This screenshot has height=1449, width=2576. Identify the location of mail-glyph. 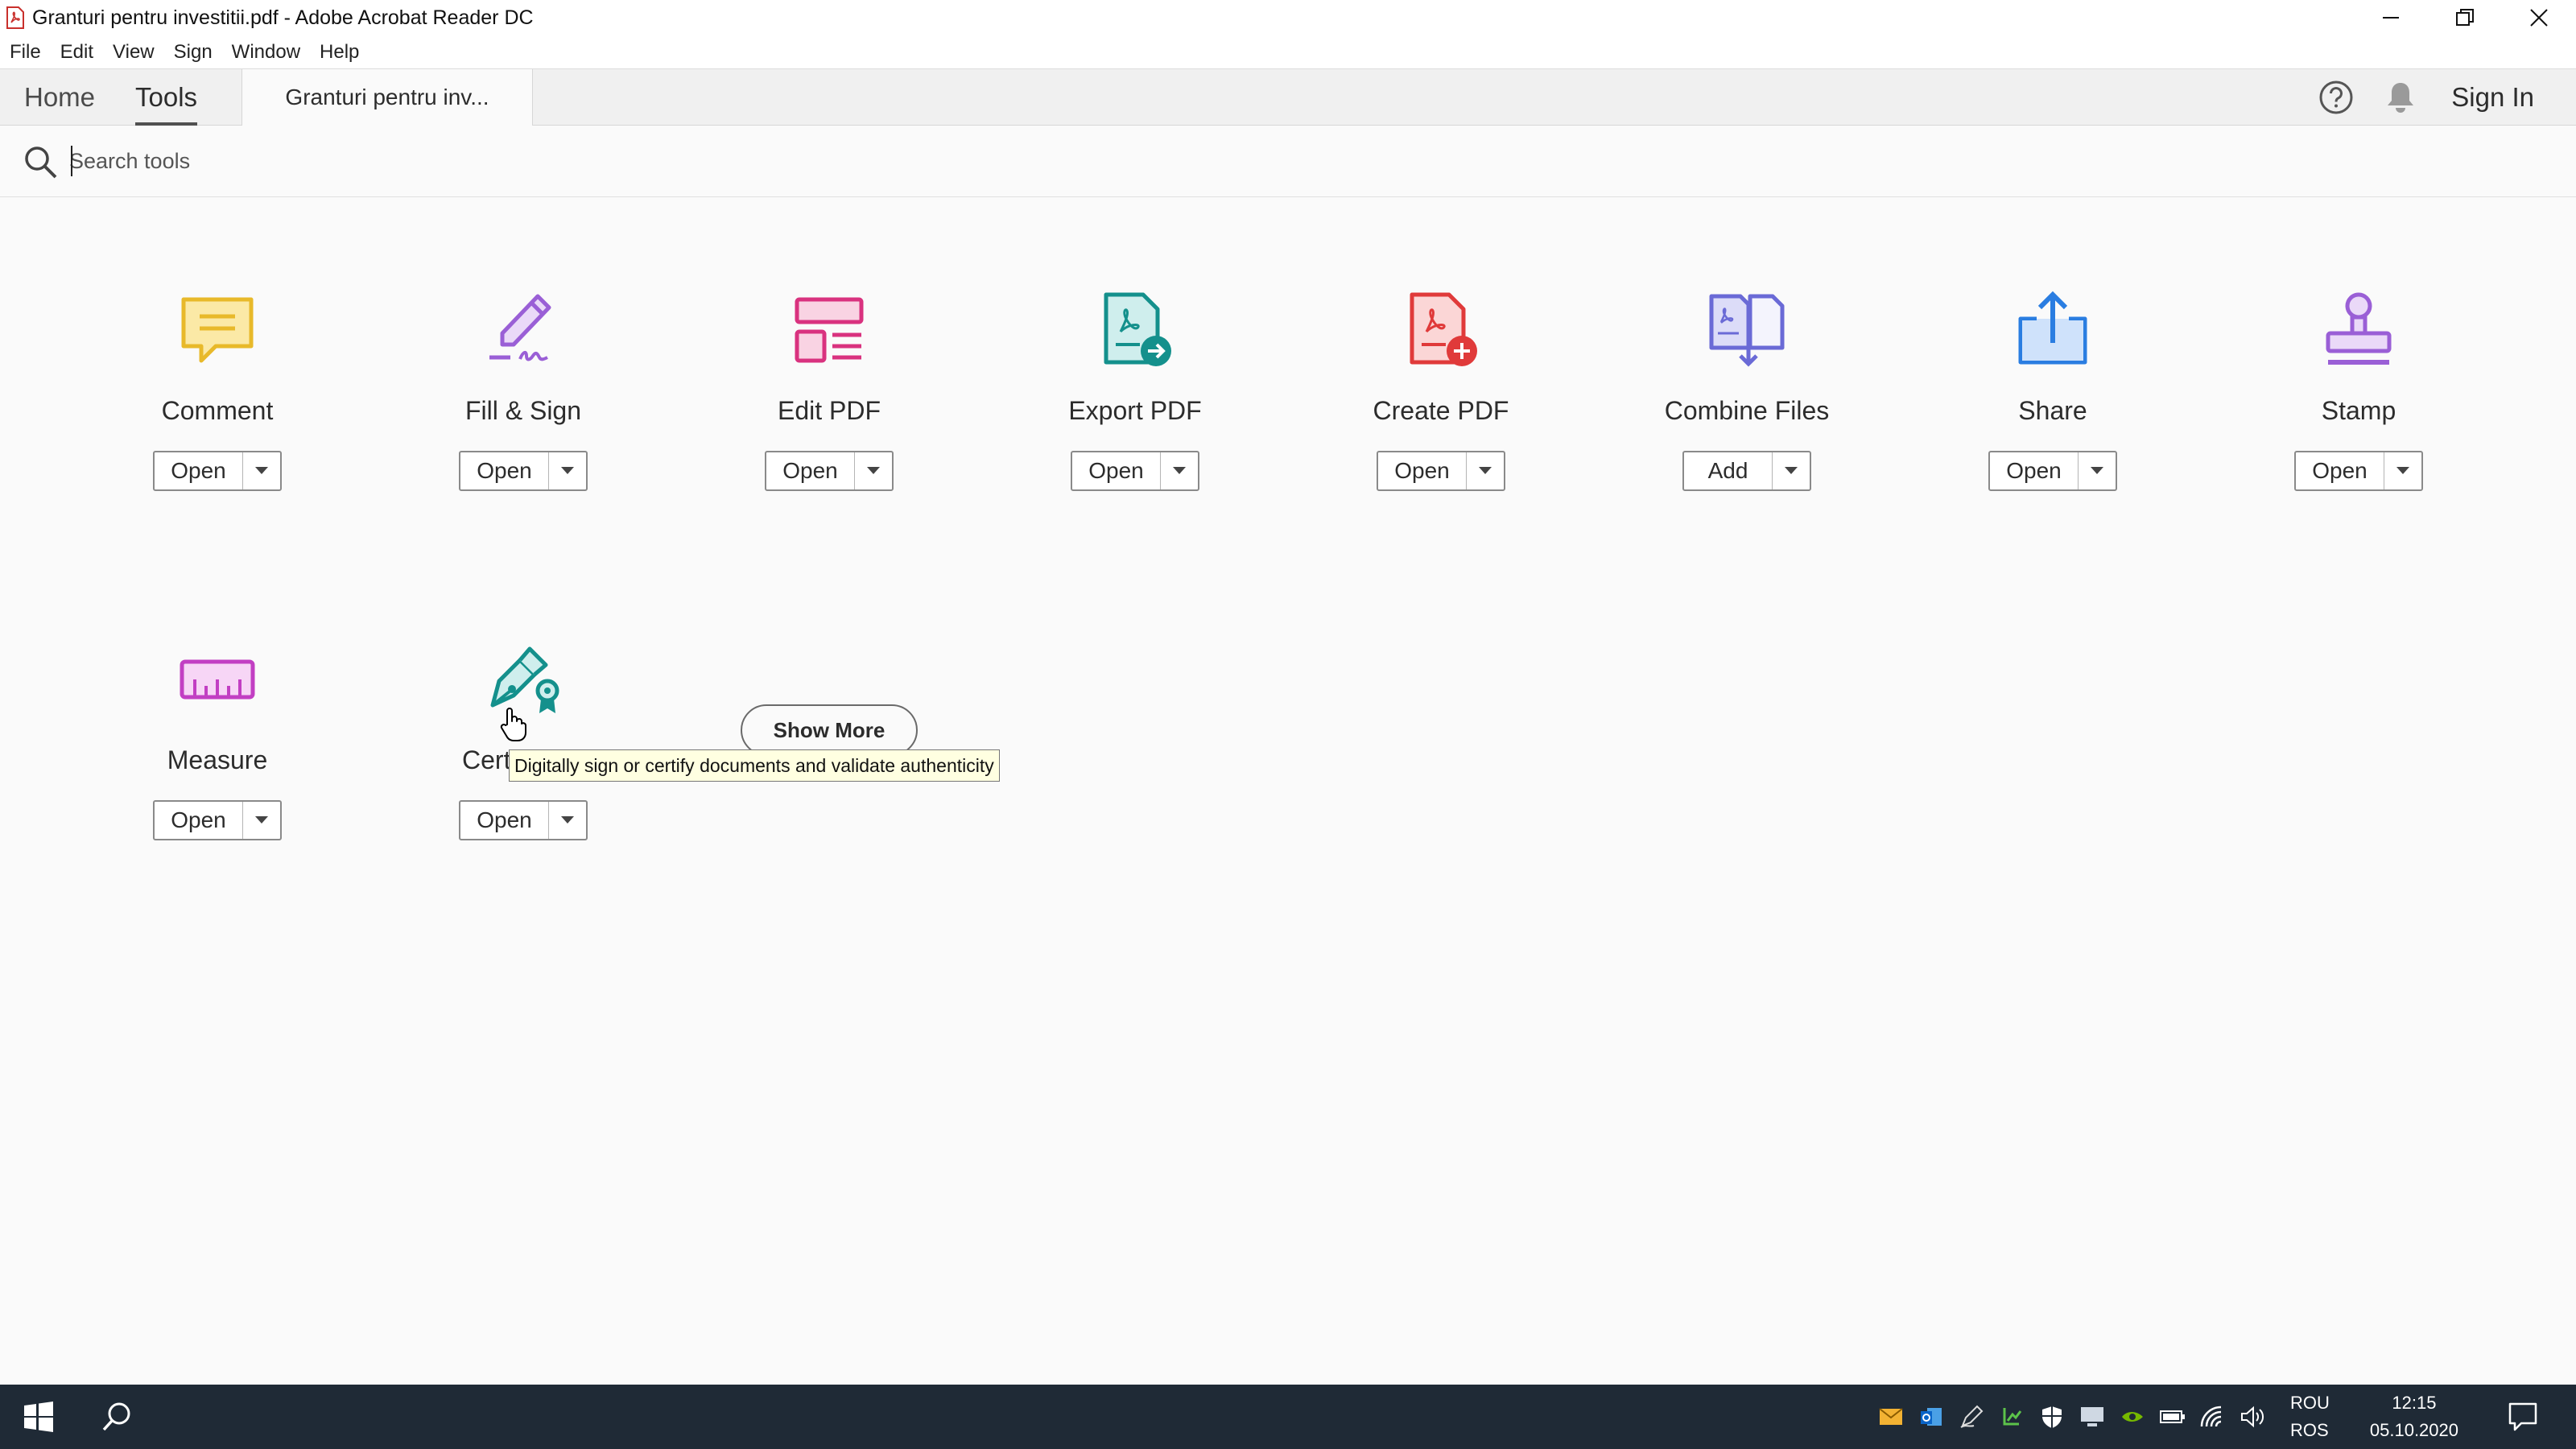
(1891, 1416).